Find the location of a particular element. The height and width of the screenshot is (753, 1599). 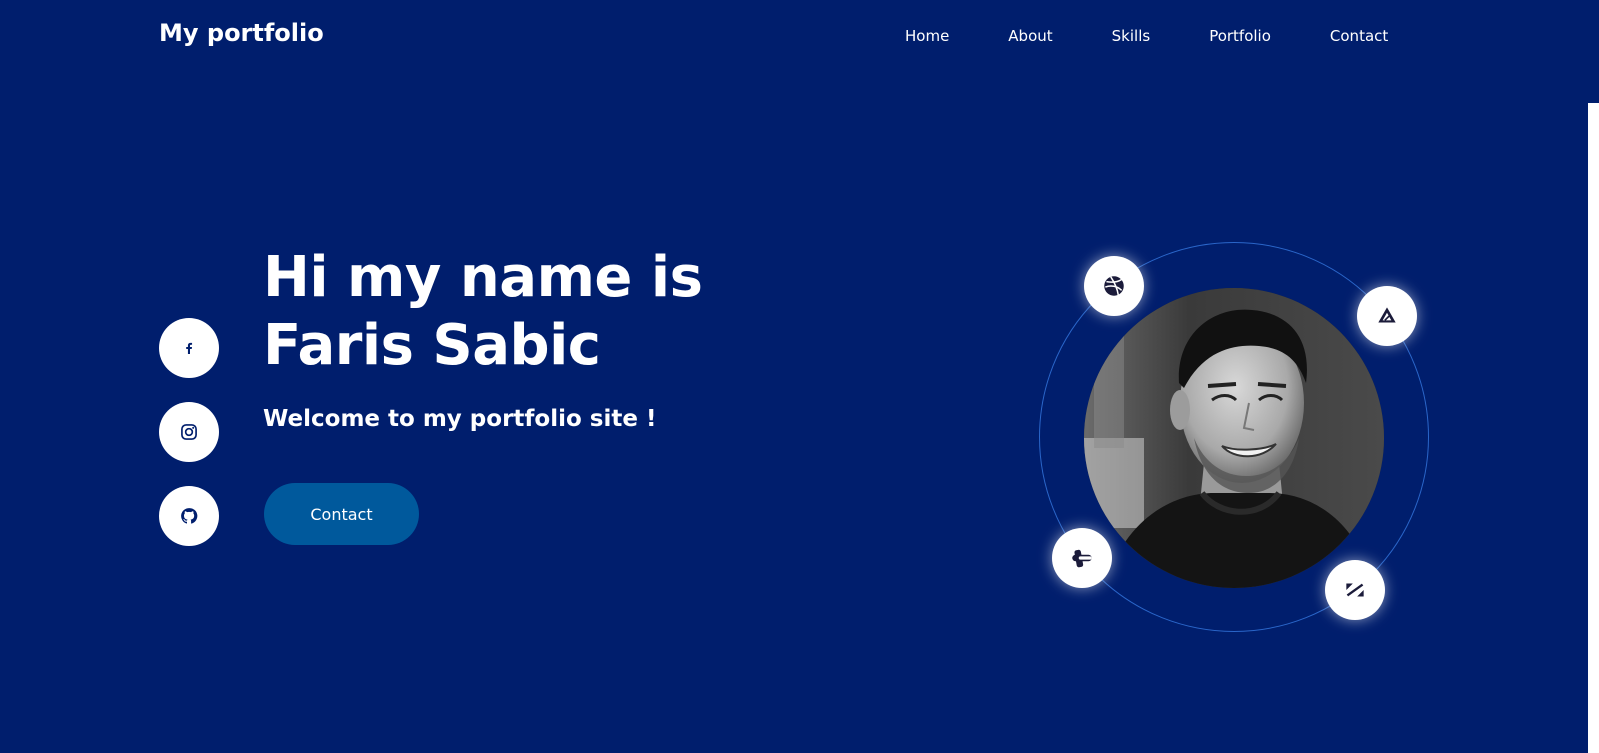

affinity-designer-badge is located at coordinates (1387, 316).